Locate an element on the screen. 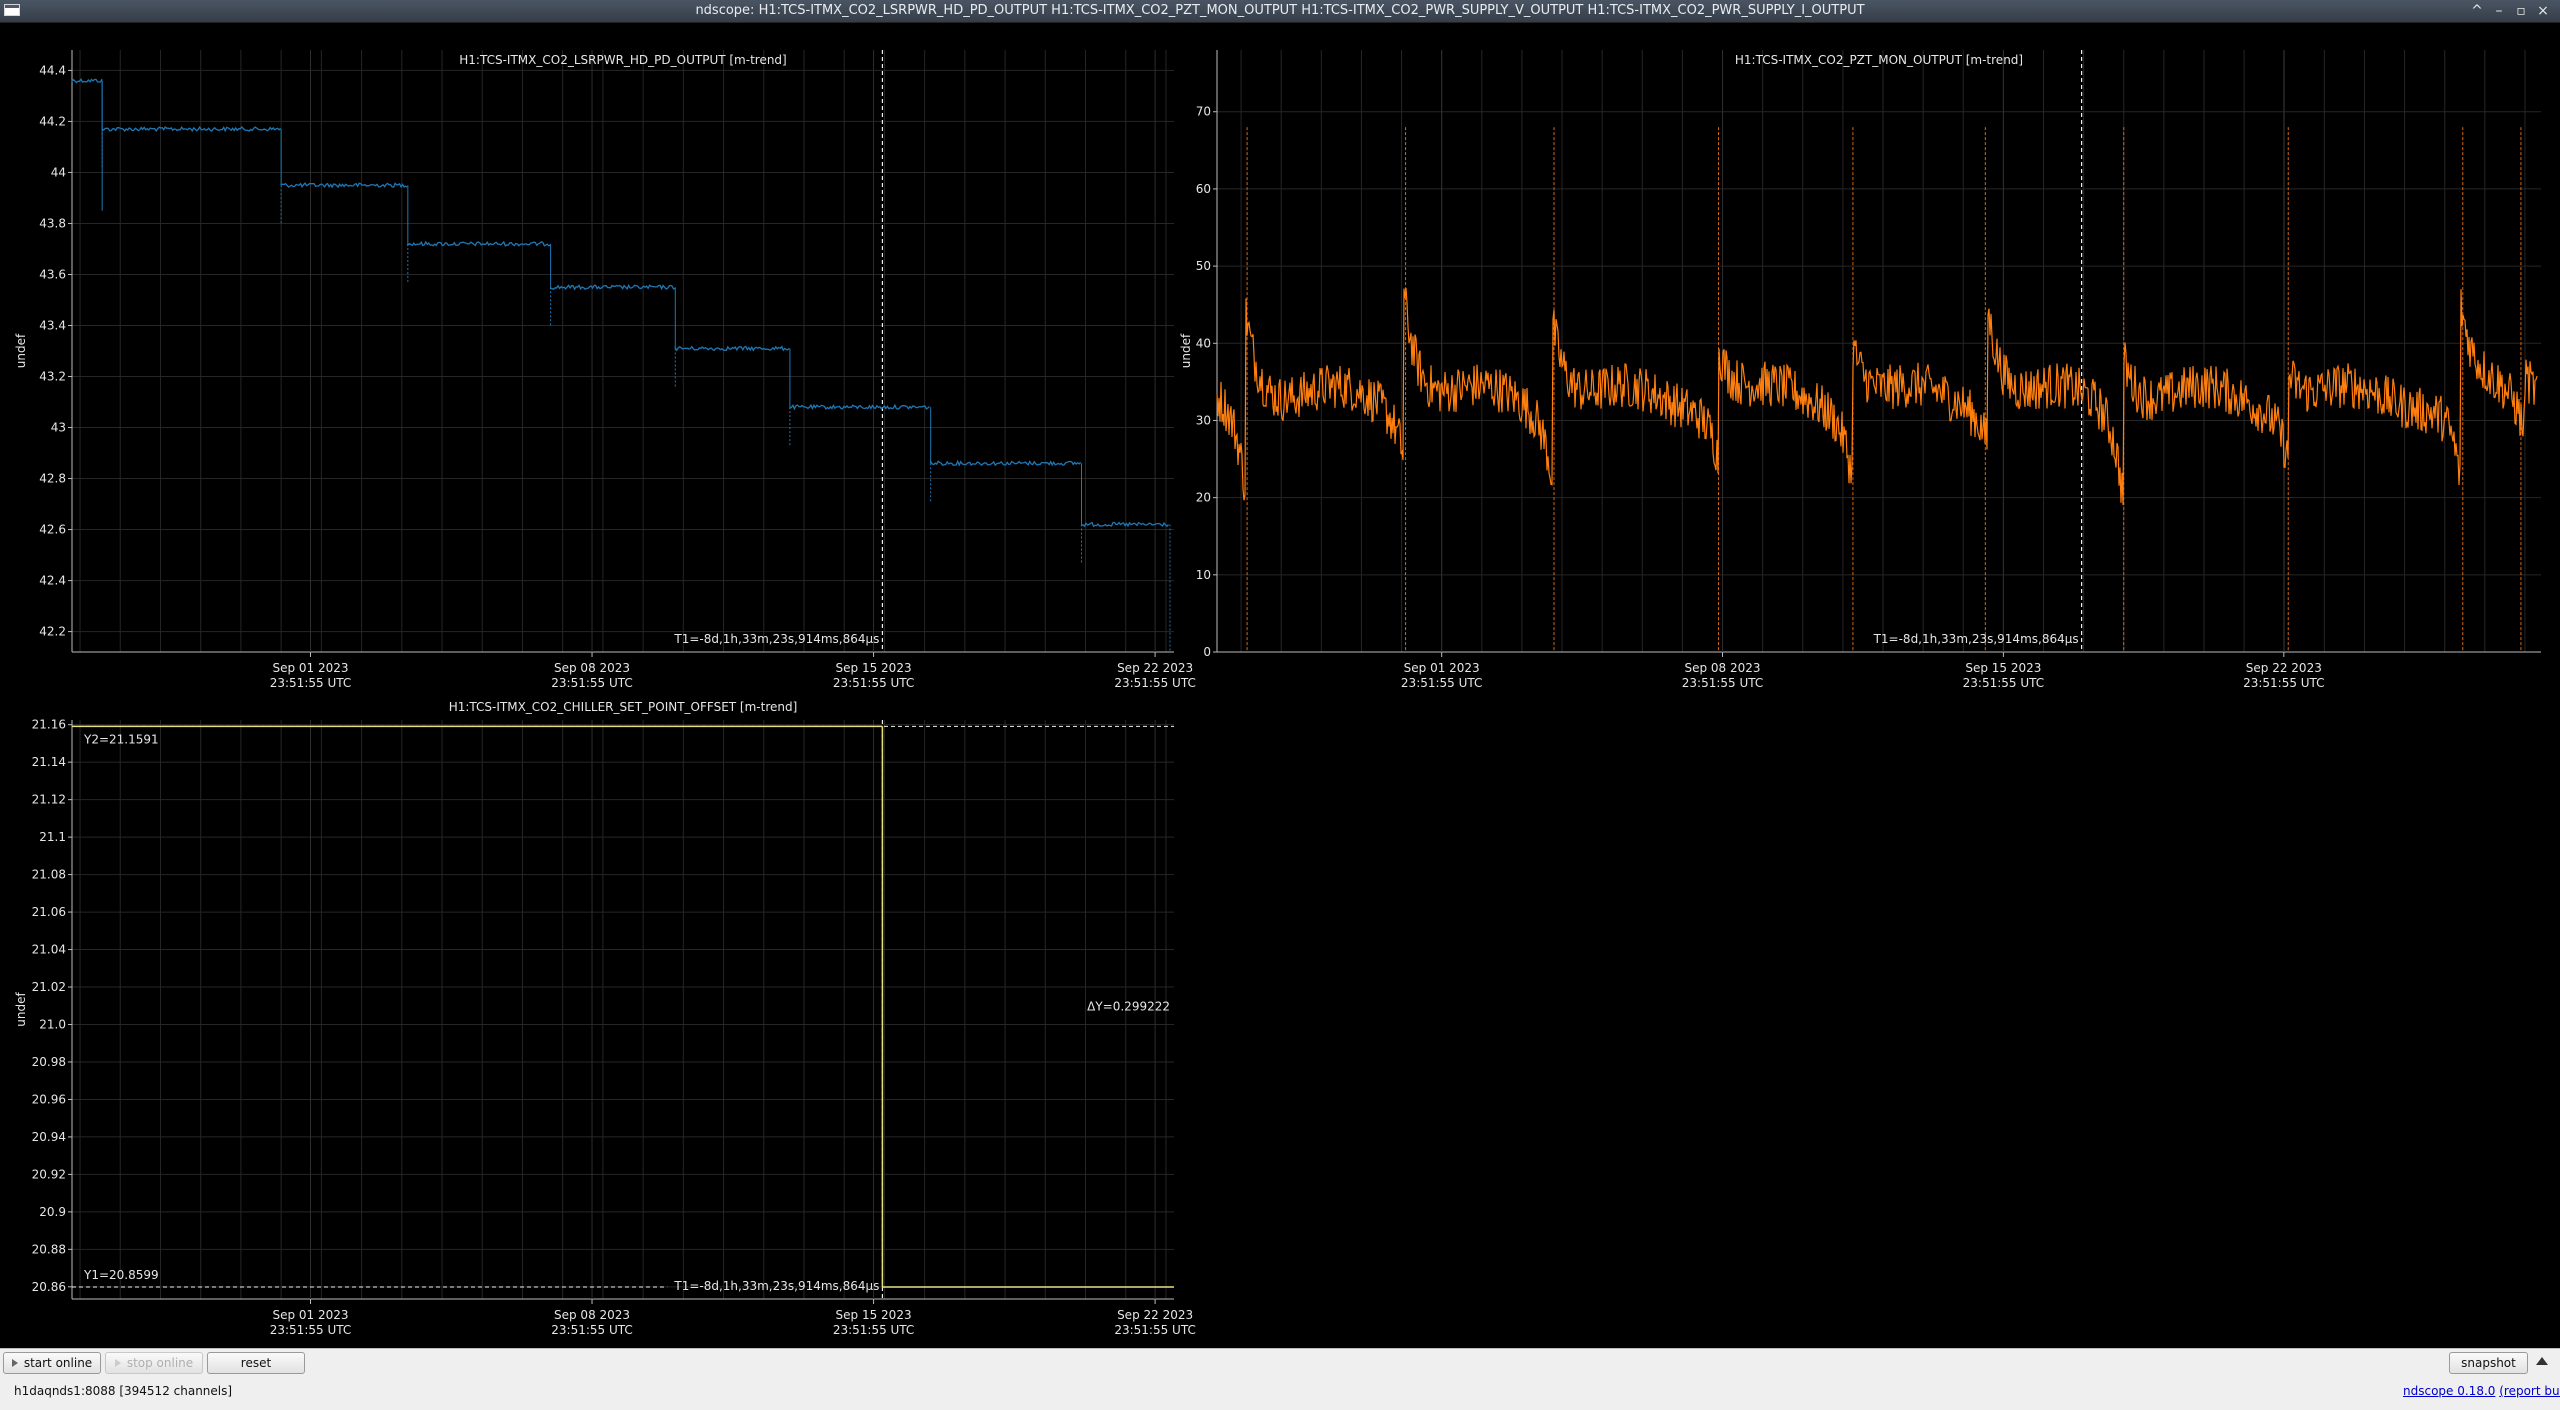 Image resolution: width=2560 pixels, height=1410 pixels. y-tick-label: 43.2 is located at coordinates (52, 377).